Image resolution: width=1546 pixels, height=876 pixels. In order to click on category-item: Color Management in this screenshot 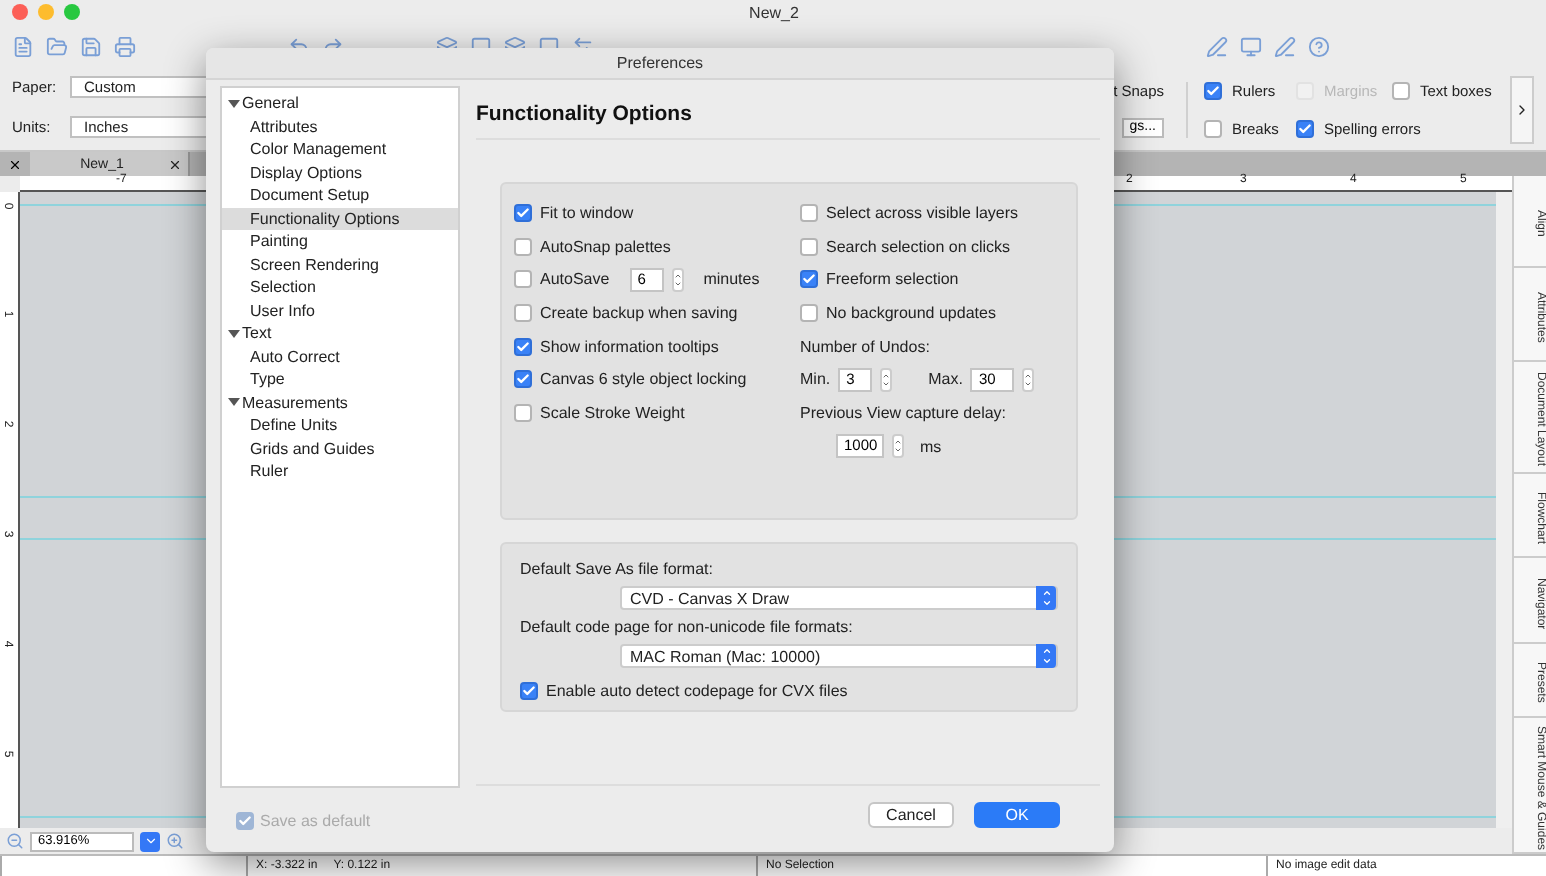, I will do `click(340, 149)`.